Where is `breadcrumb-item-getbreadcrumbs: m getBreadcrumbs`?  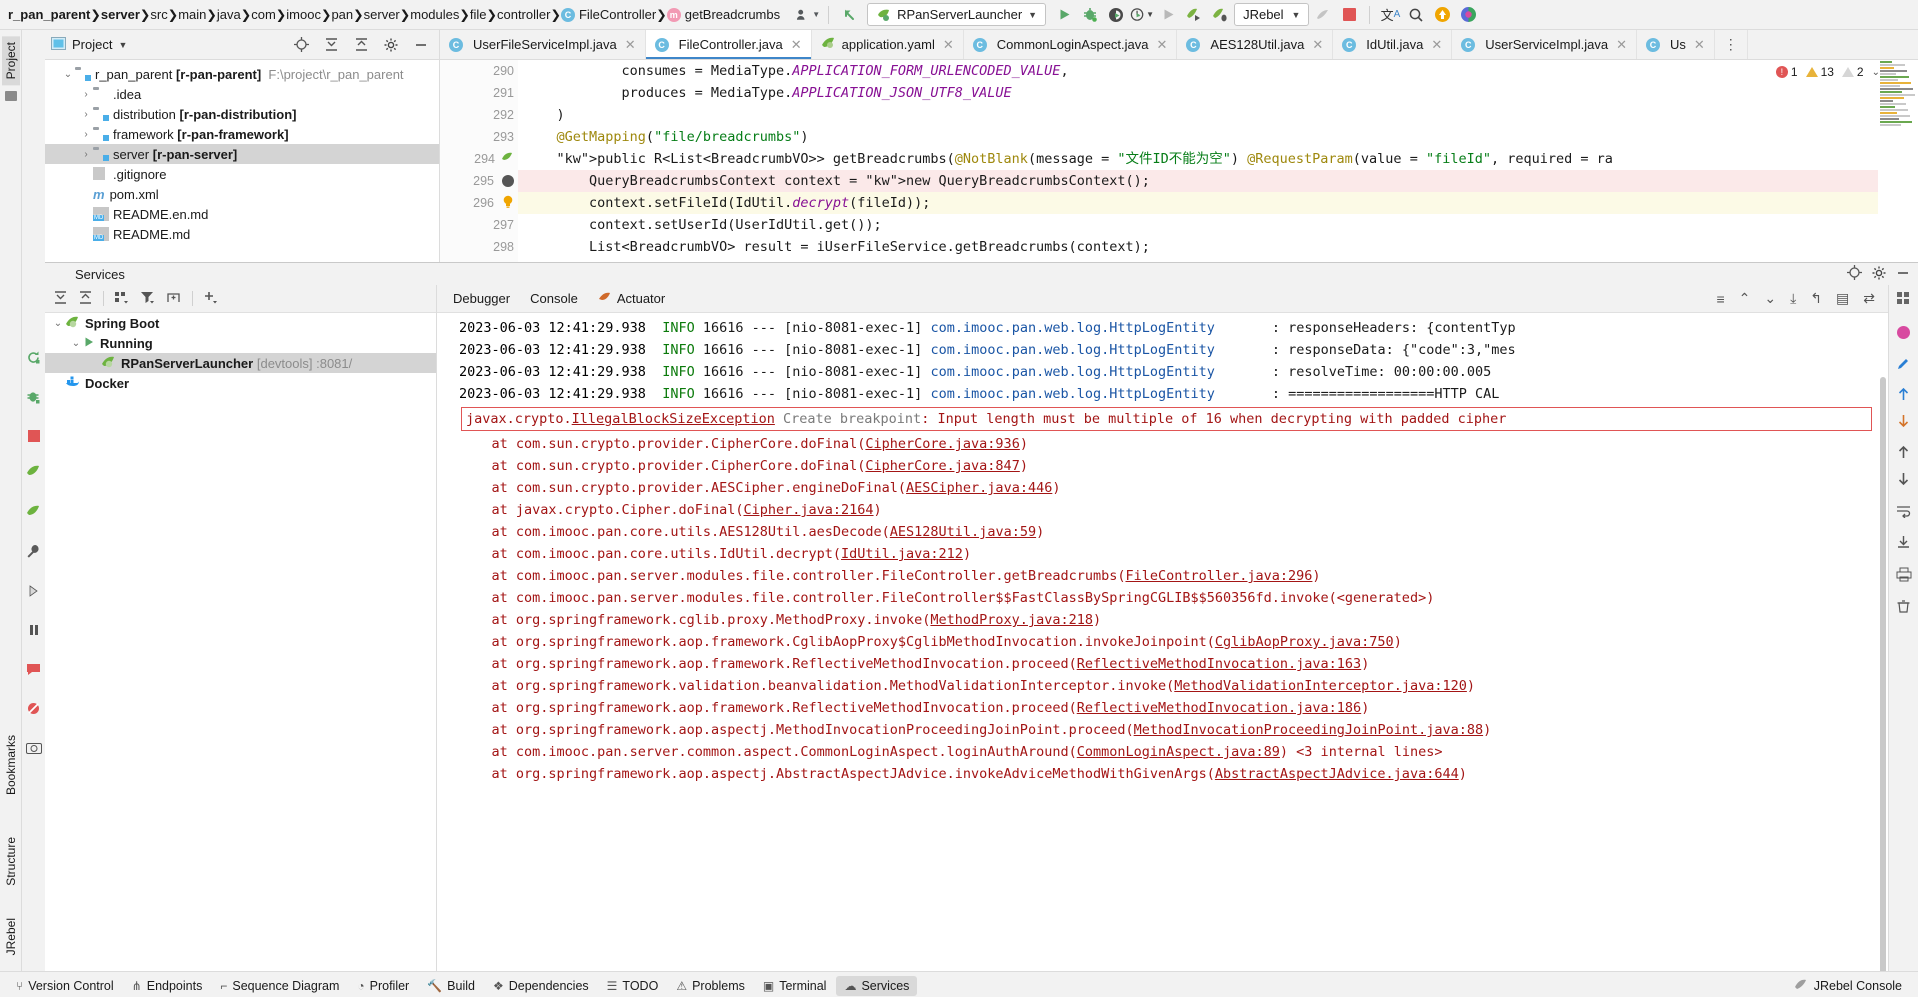
breadcrumb-item-getbreadcrumbs: m getBreadcrumbs is located at coordinates (723, 14).